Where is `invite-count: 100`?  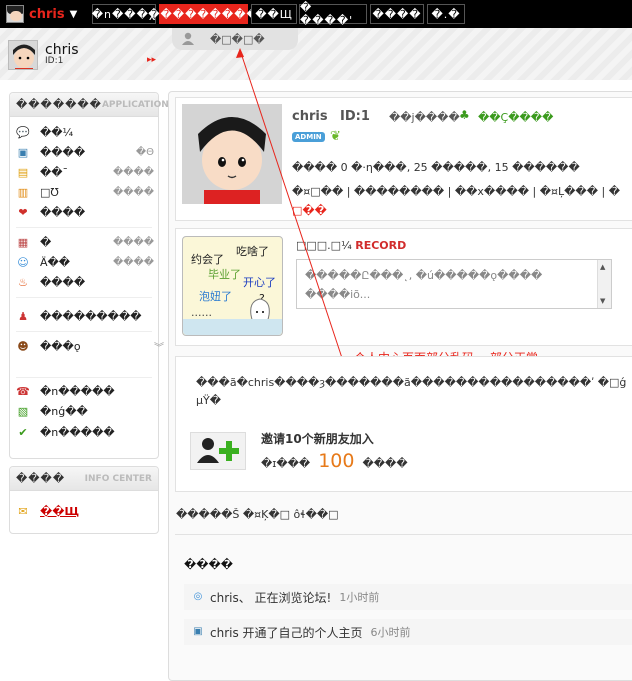 invite-count: 100 is located at coordinates (336, 461).